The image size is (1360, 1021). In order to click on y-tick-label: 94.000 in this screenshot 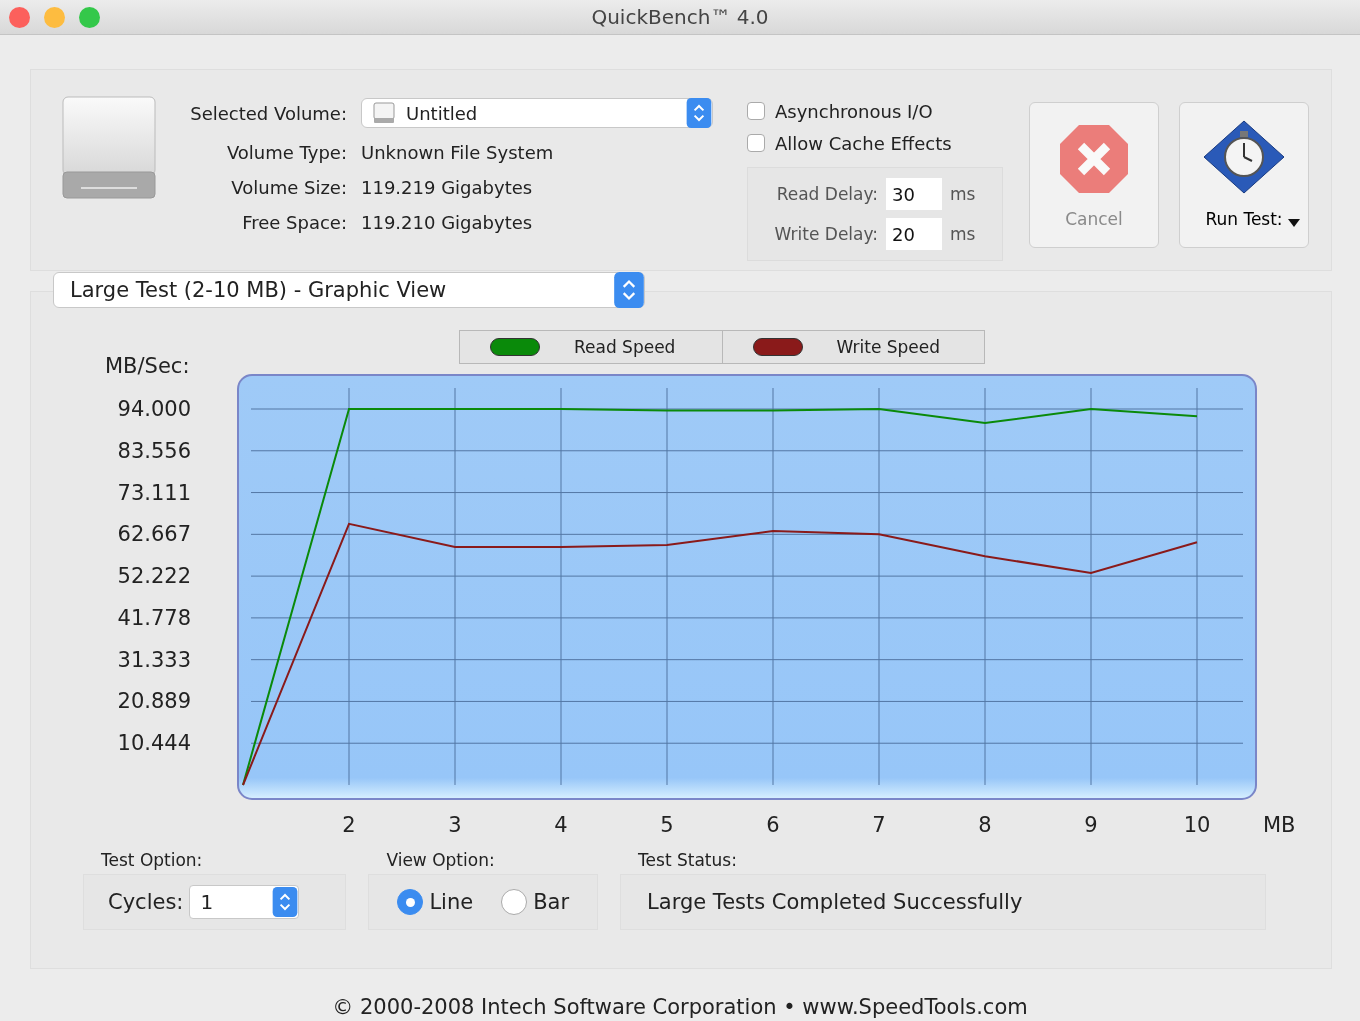, I will do `click(154, 409)`.